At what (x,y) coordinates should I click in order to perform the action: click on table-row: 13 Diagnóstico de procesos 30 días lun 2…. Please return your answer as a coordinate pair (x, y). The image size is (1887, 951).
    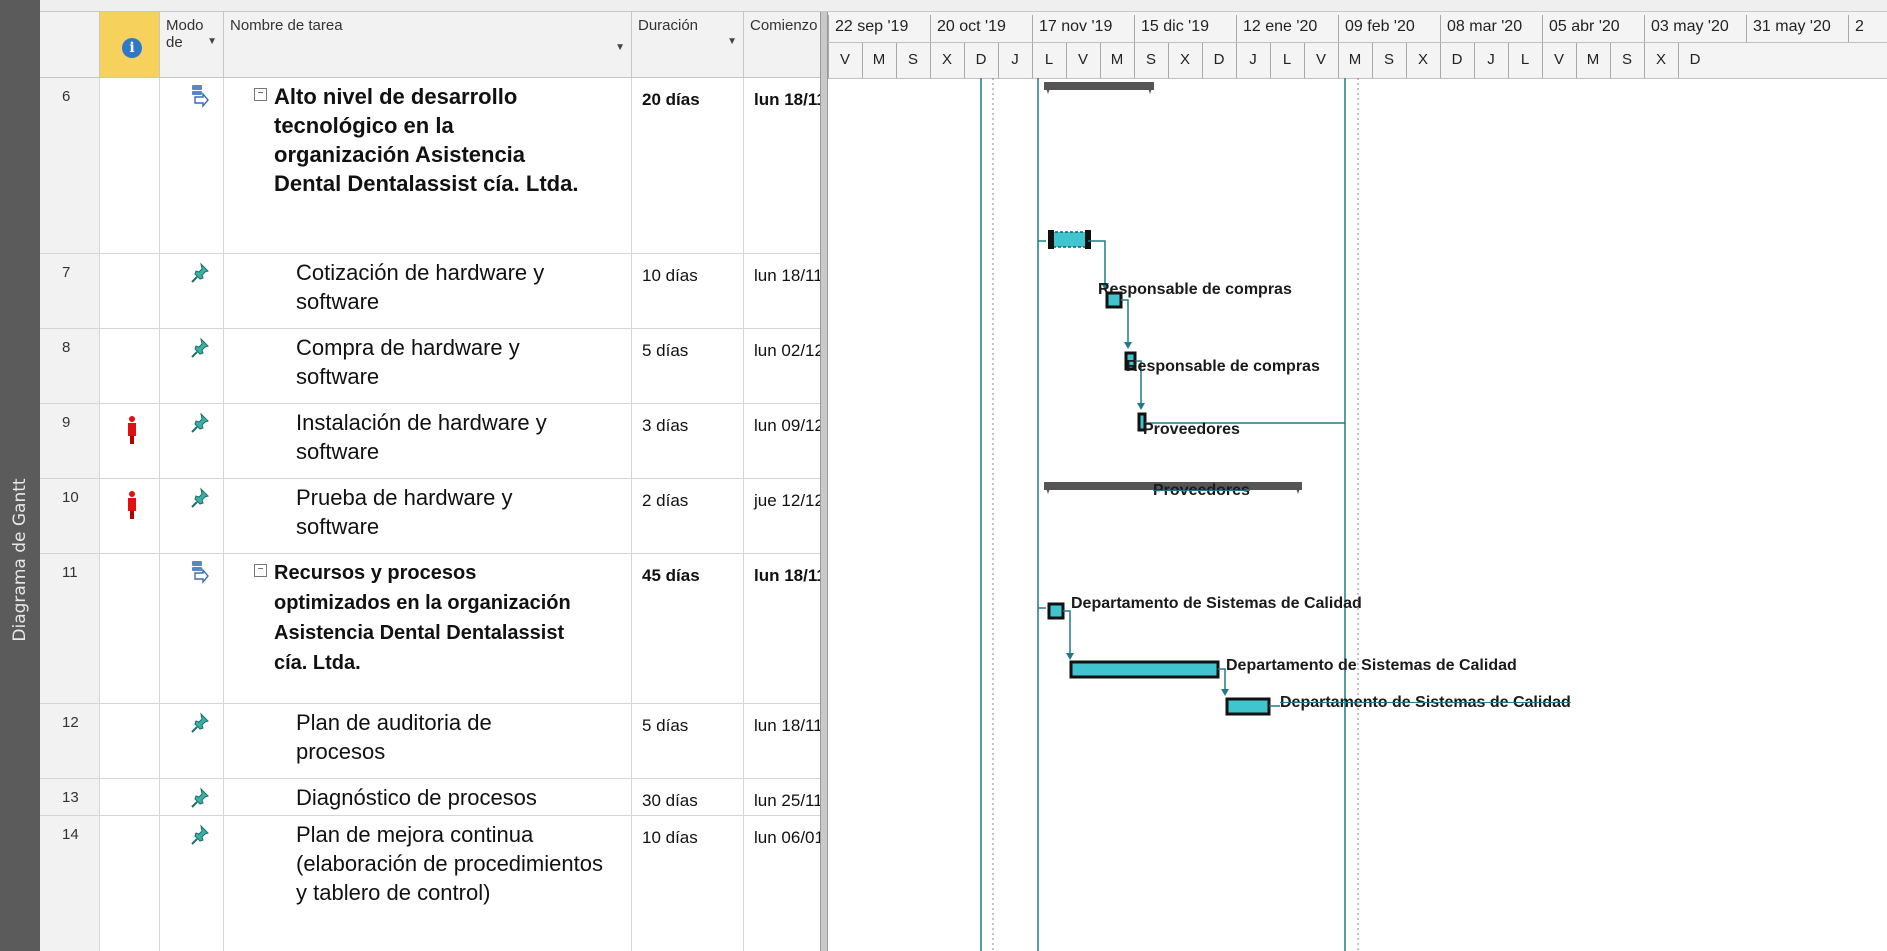
    Looking at the image, I should click on (450, 797).